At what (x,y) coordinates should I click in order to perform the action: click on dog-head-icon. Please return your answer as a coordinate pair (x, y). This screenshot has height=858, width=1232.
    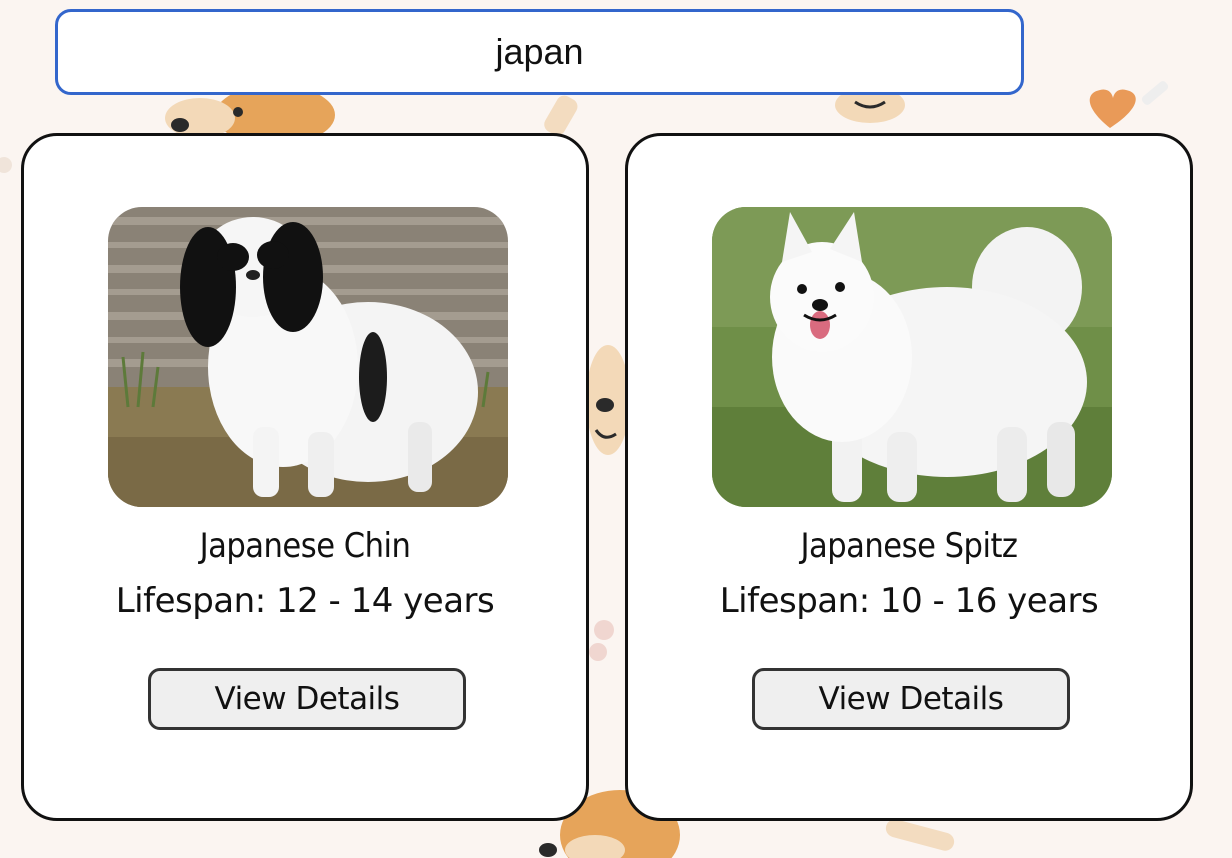
    Looking at the image, I should click on (608, 400).